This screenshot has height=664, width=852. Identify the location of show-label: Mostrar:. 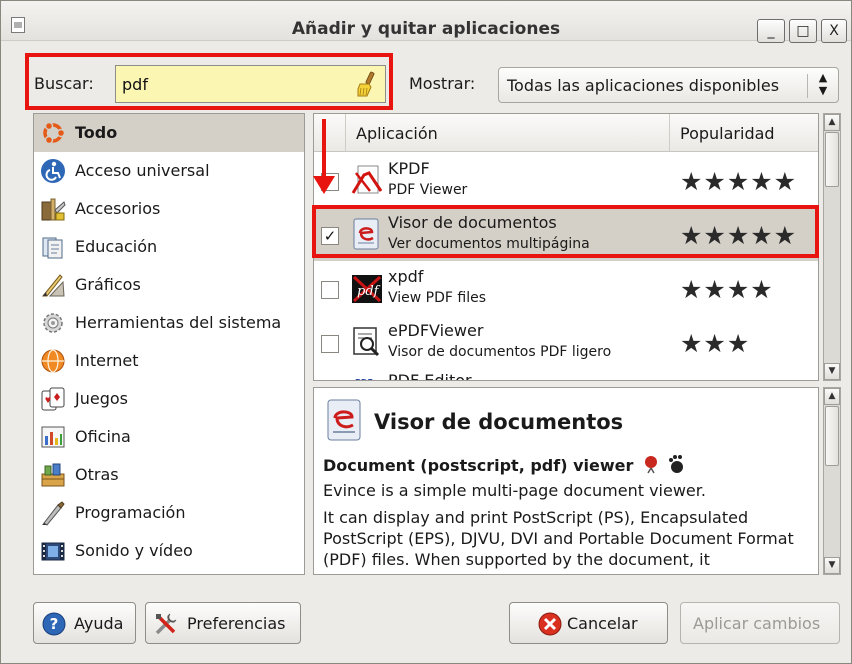
(442, 83).